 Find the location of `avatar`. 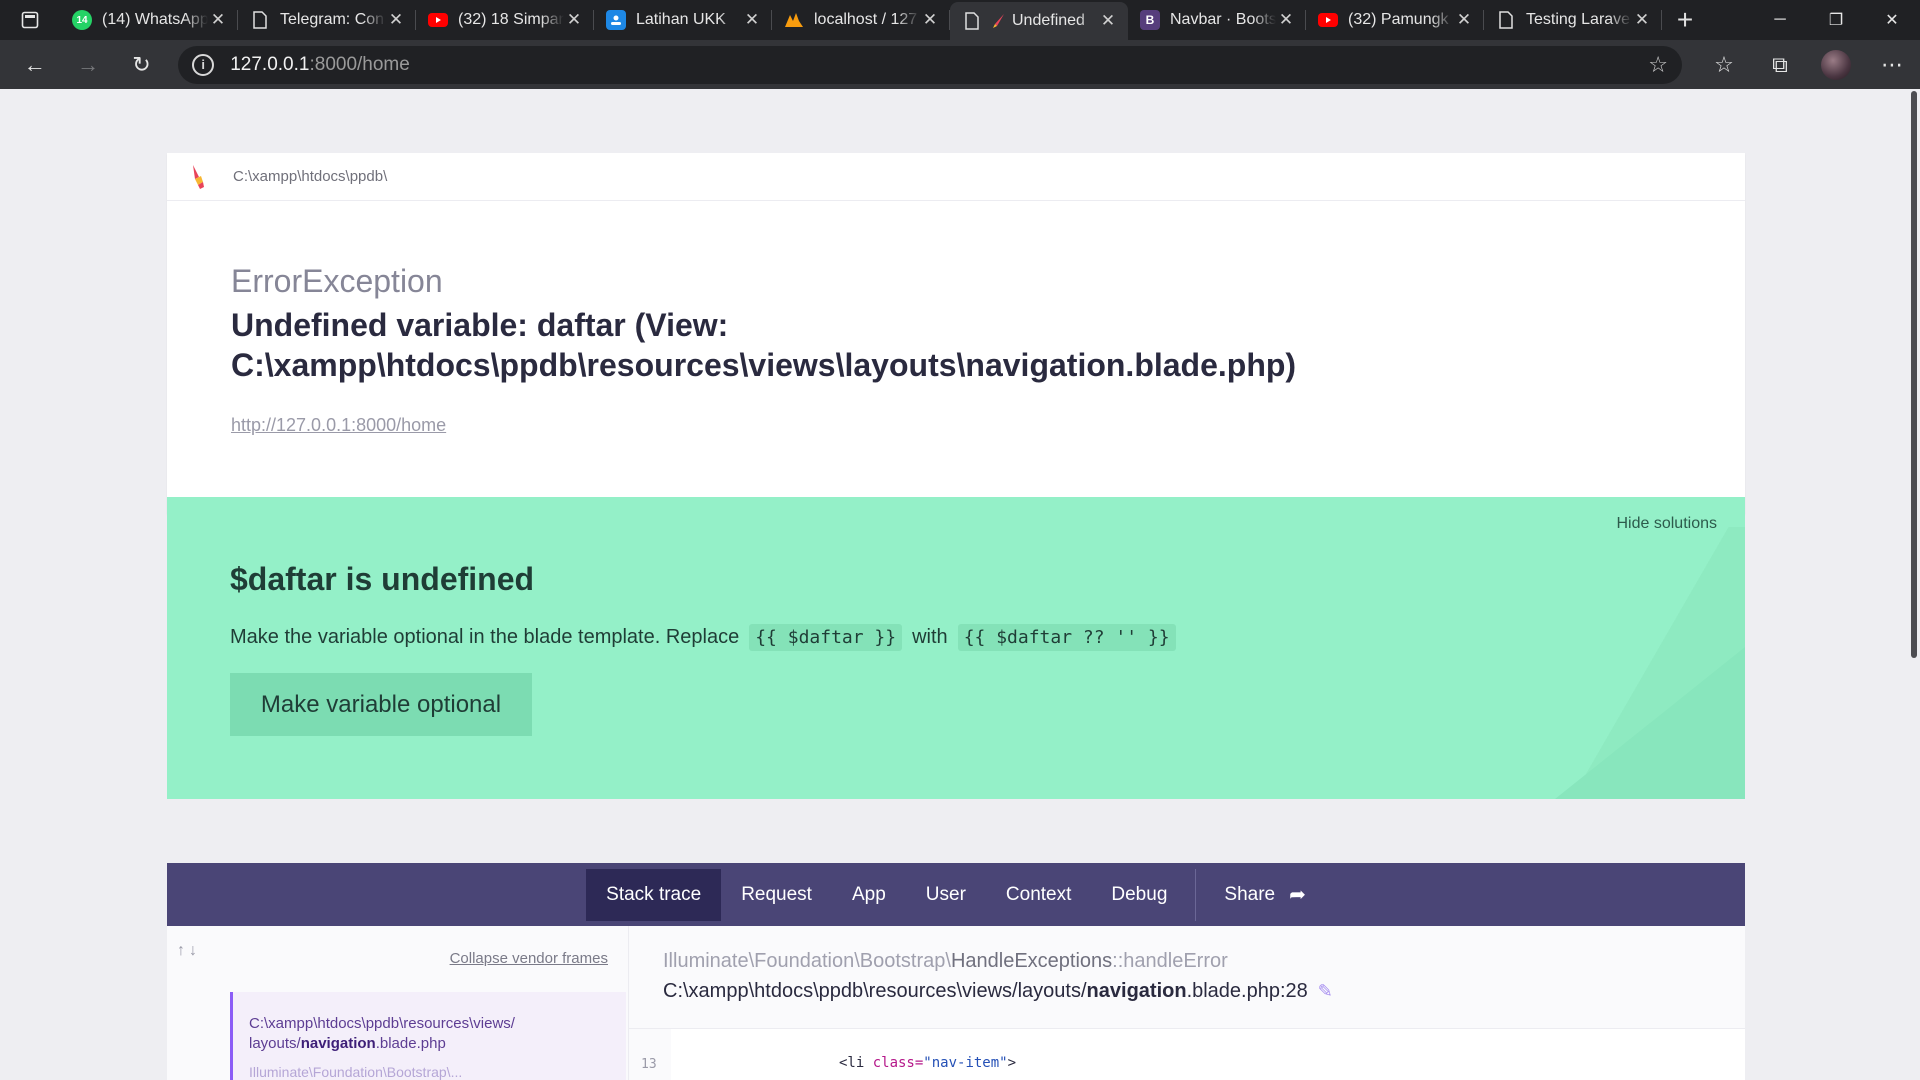

avatar is located at coordinates (1835, 64).